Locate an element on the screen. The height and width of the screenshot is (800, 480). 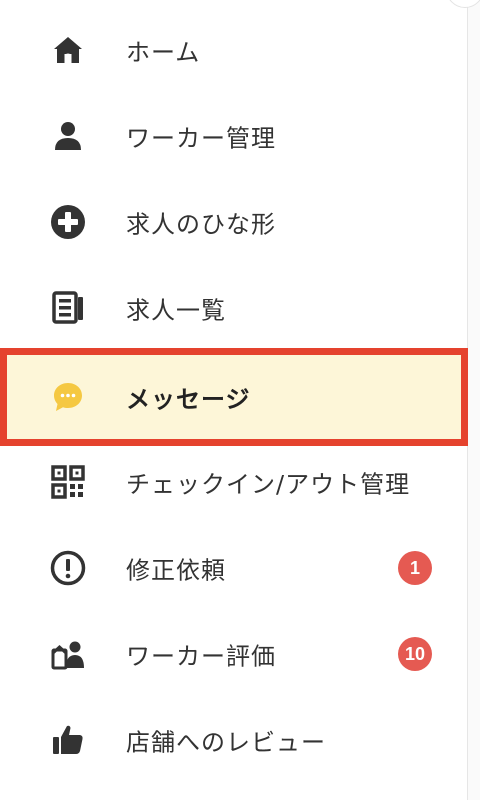
plus-circle-icon is located at coordinates (68, 222).